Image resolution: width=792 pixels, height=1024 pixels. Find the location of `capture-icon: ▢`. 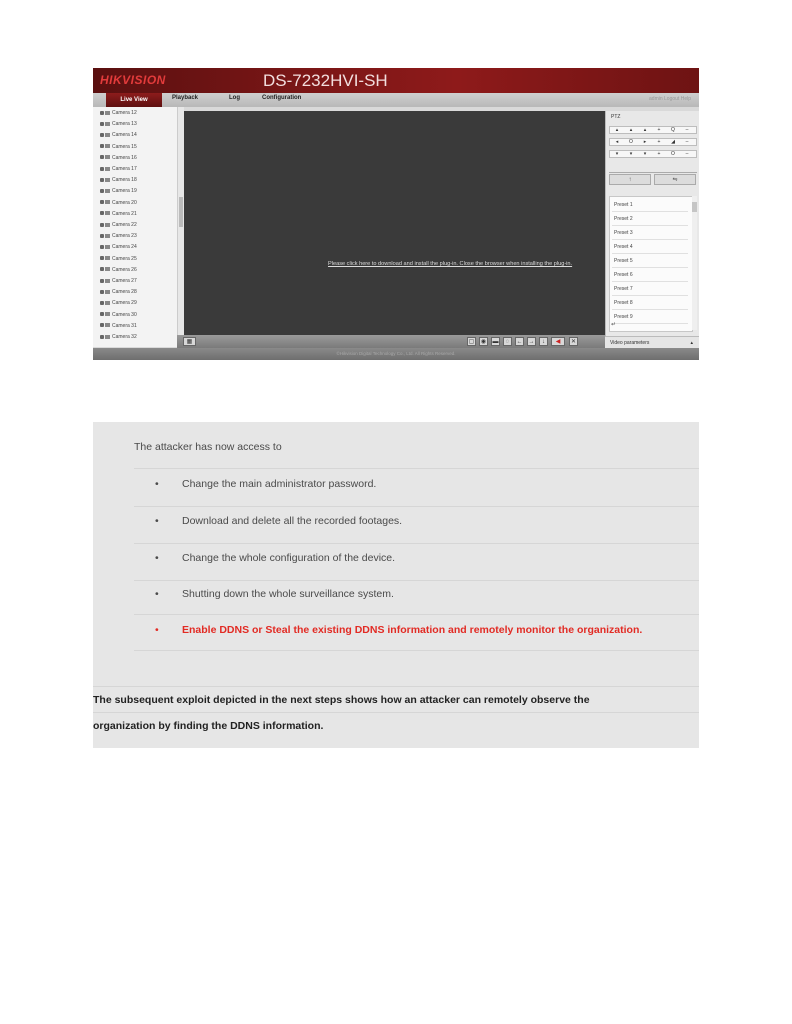

capture-icon: ▢ is located at coordinates (471, 341).